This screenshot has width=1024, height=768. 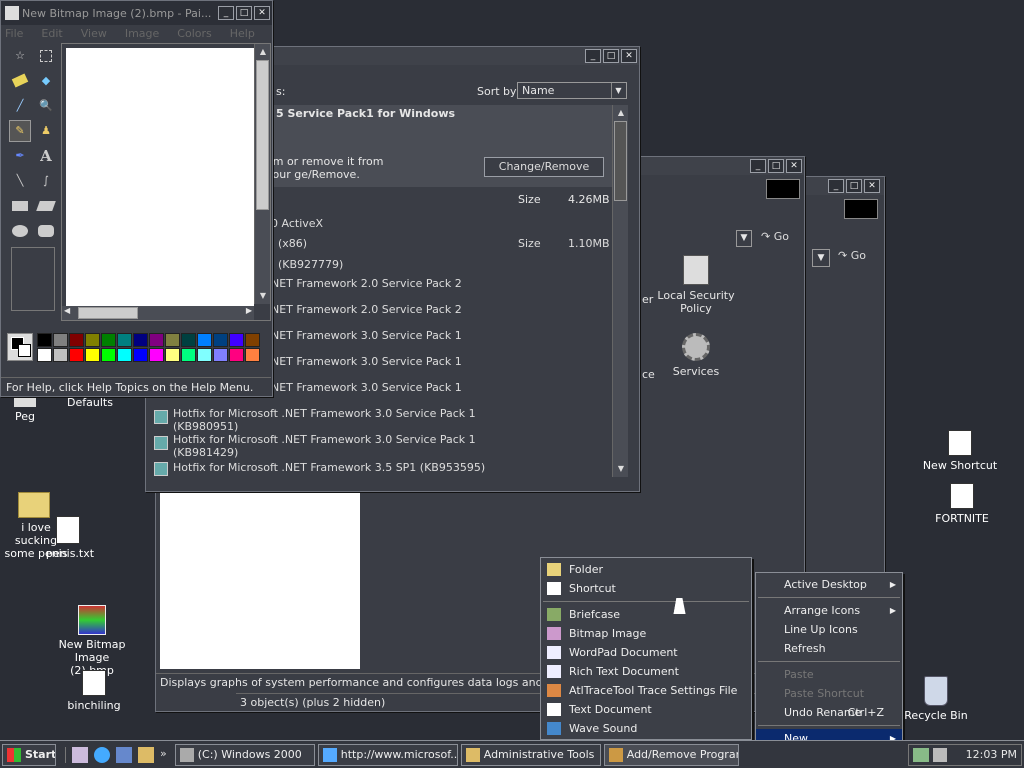 I want to click on admin-item-services: Services, so click(x=696, y=355).